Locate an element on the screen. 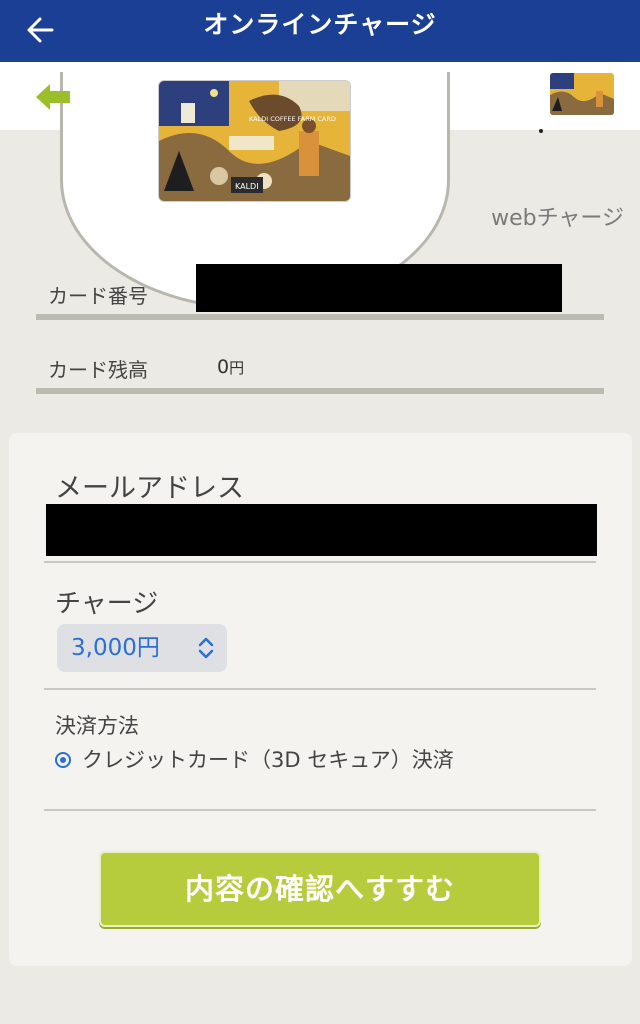  card-thumbnail is located at coordinates (582, 94).